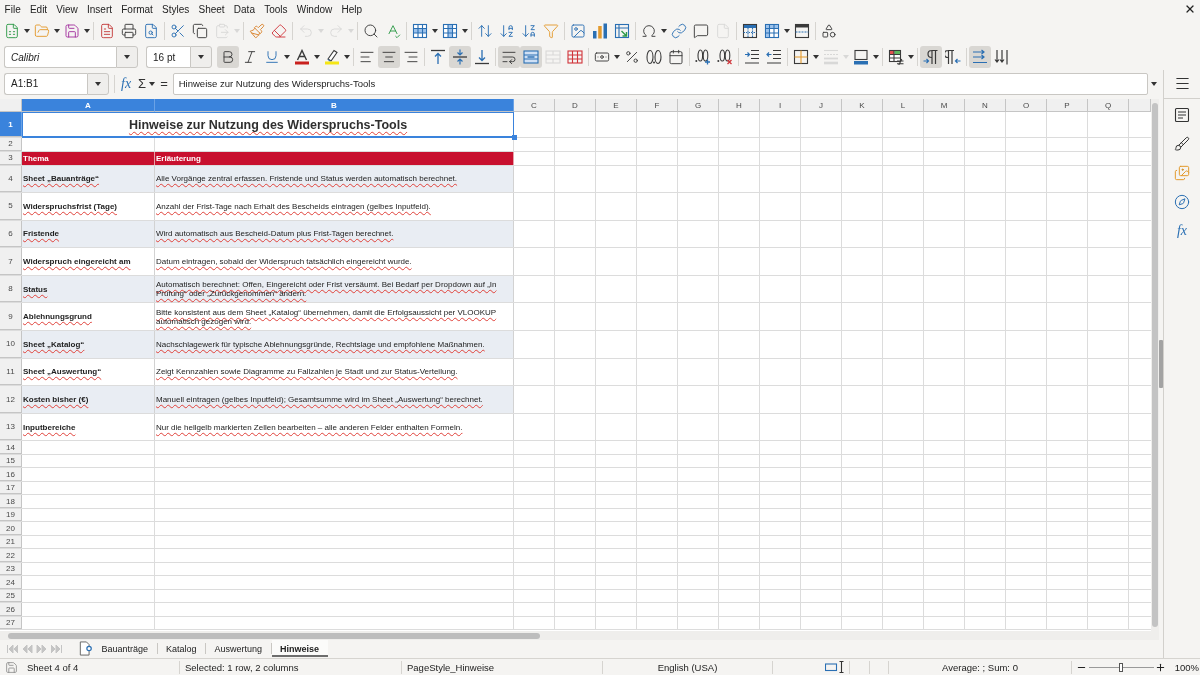  I want to click on column-header: G, so click(698, 105).